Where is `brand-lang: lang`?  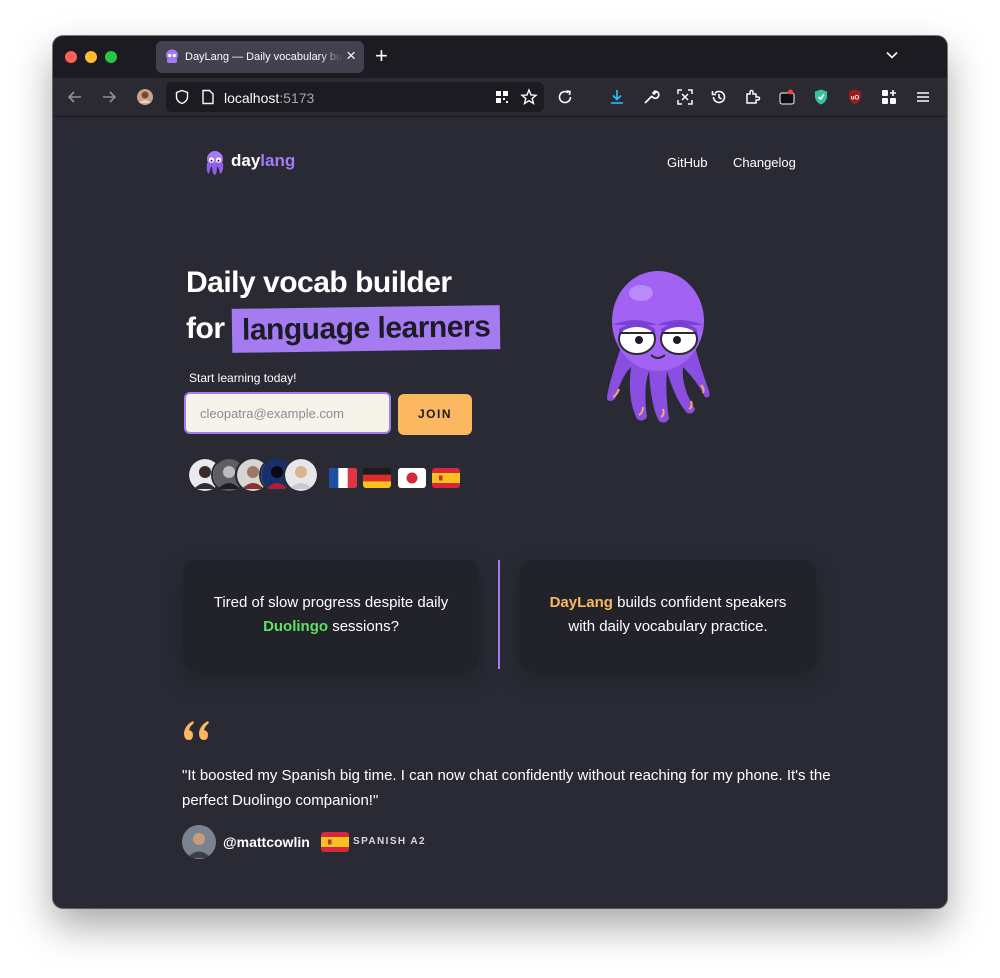 brand-lang: lang is located at coordinates (278, 160).